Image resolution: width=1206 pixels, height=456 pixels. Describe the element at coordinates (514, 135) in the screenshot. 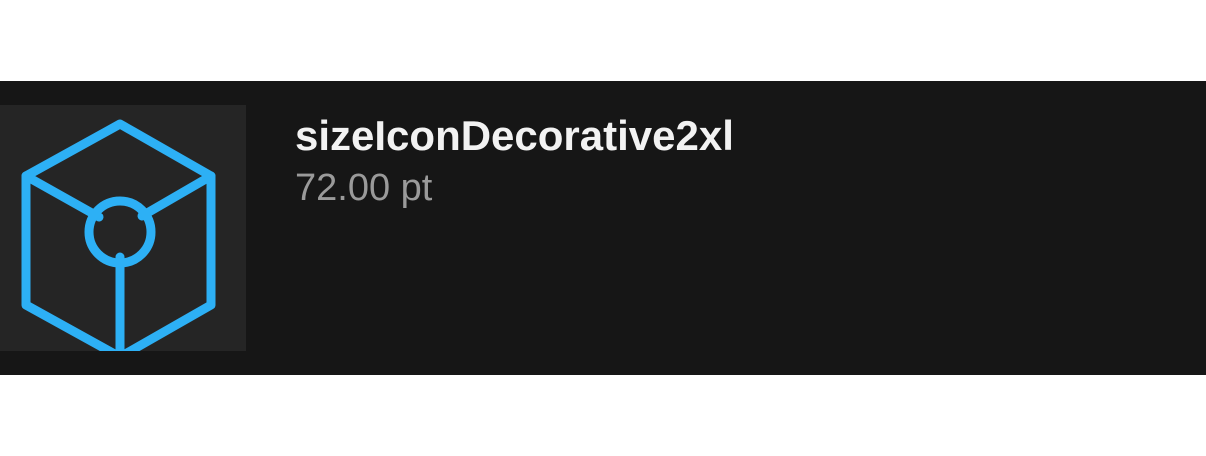

I see `token-name: sizeIconDecorative2xl` at that location.